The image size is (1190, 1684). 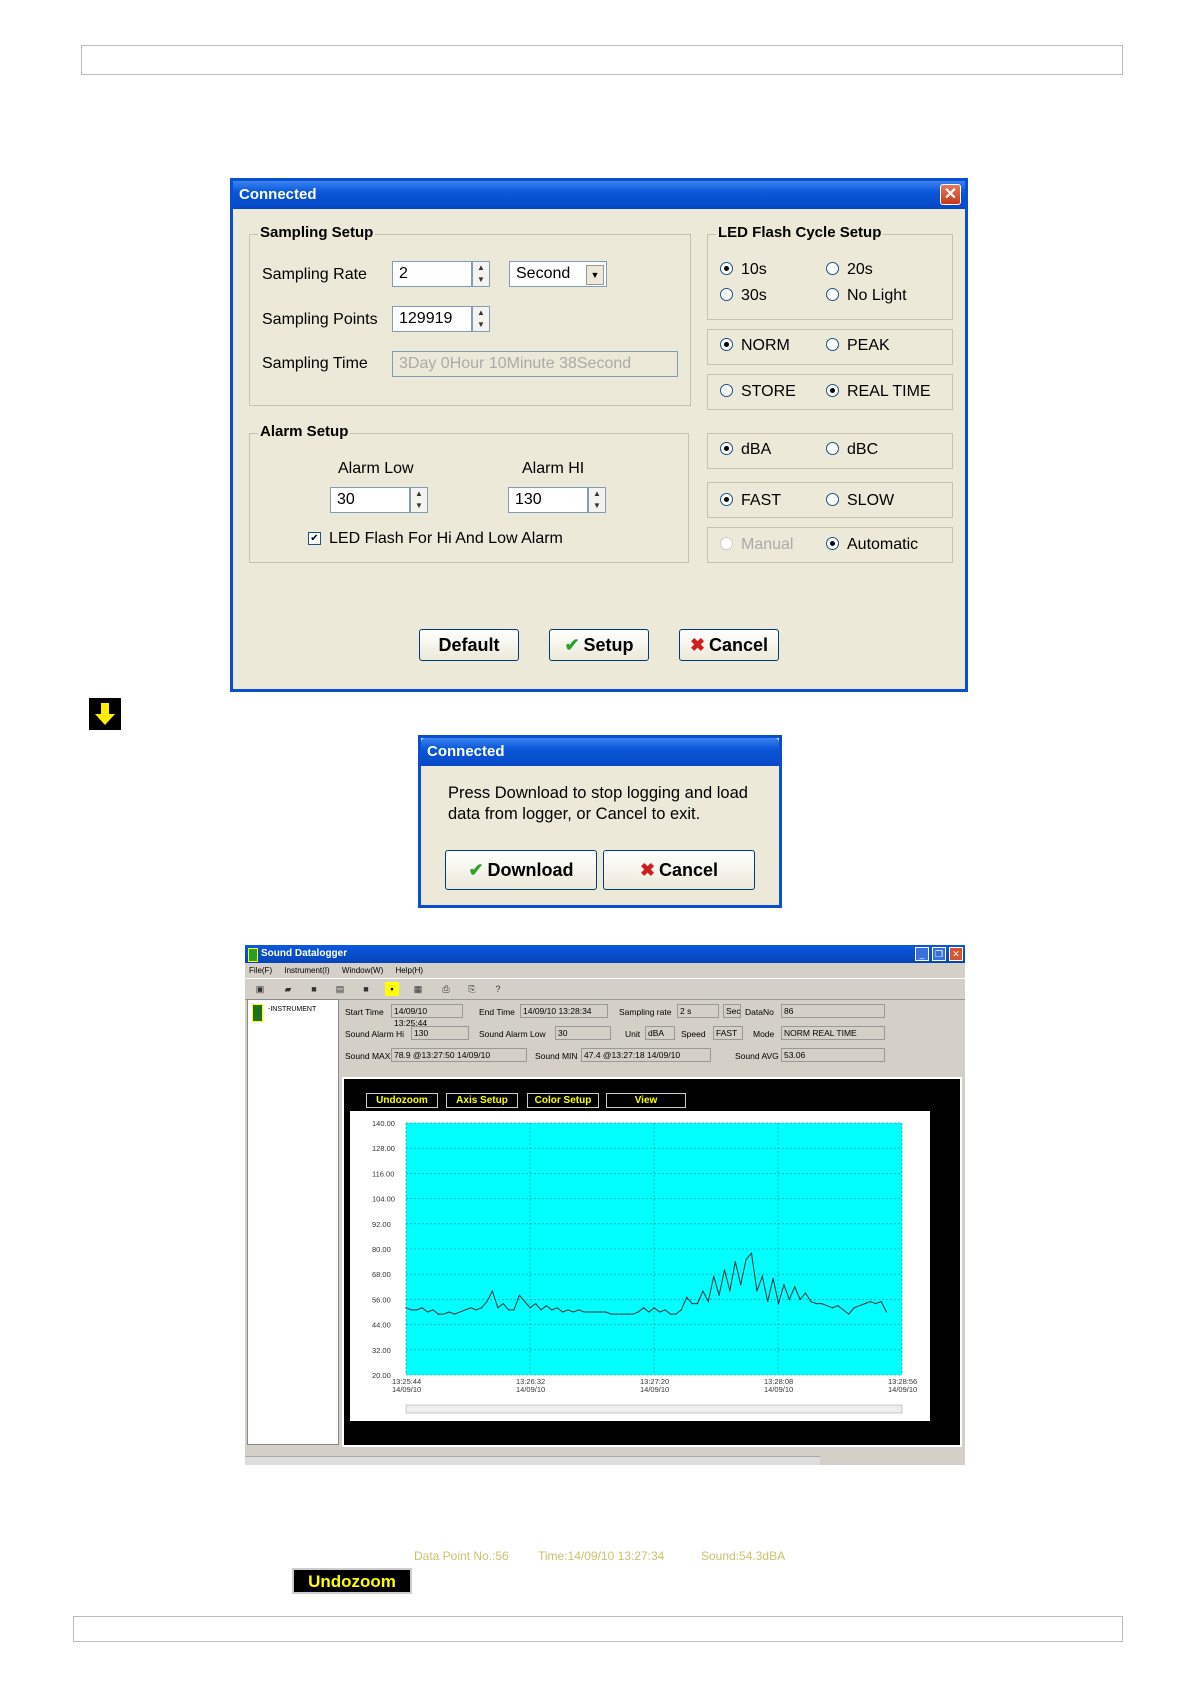 I want to click on setup-button: ✔ Setup, so click(x=599, y=645).